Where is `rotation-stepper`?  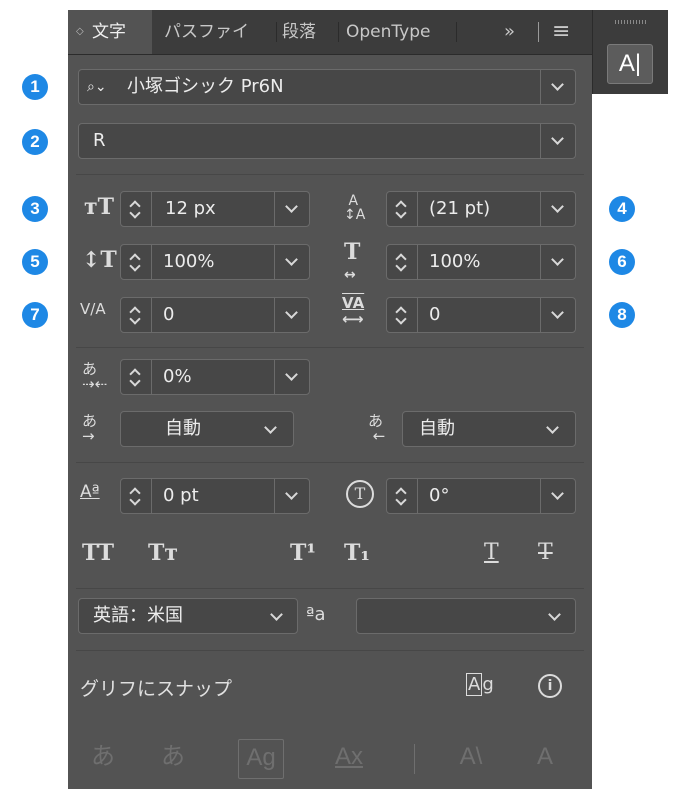 rotation-stepper is located at coordinates (402, 496).